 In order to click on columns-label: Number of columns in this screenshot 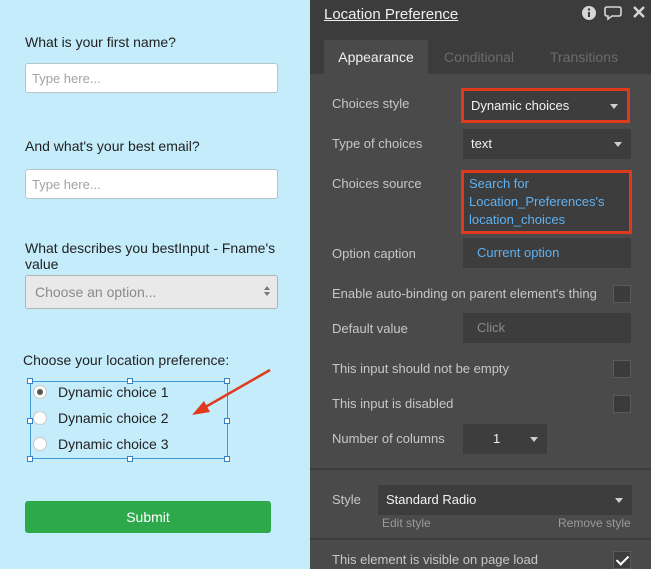, I will do `click(388, 438)`.